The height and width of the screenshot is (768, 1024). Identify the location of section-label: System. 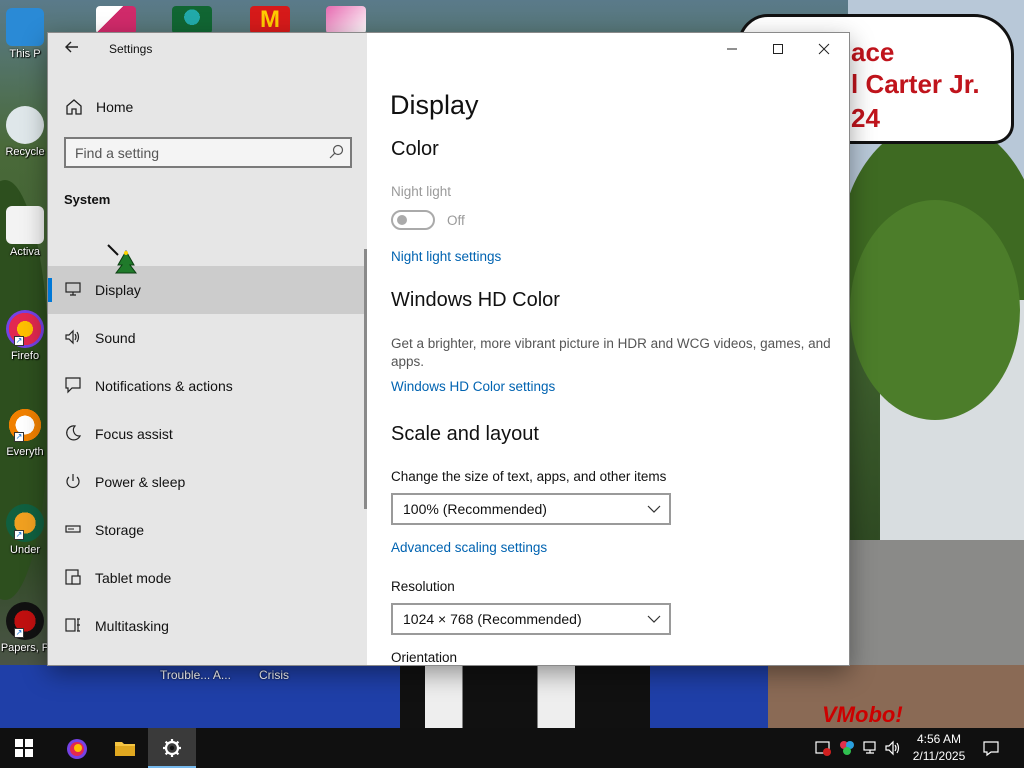
(87, 199).